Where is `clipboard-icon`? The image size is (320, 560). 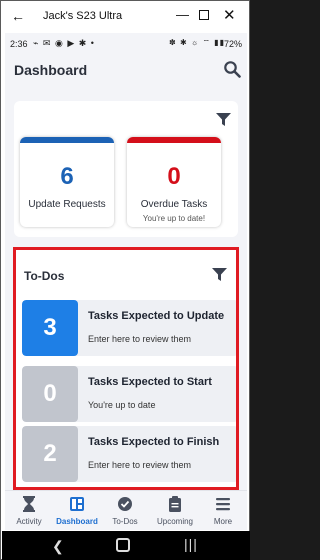 clipboard-icon is located at coordinates (175, 504).